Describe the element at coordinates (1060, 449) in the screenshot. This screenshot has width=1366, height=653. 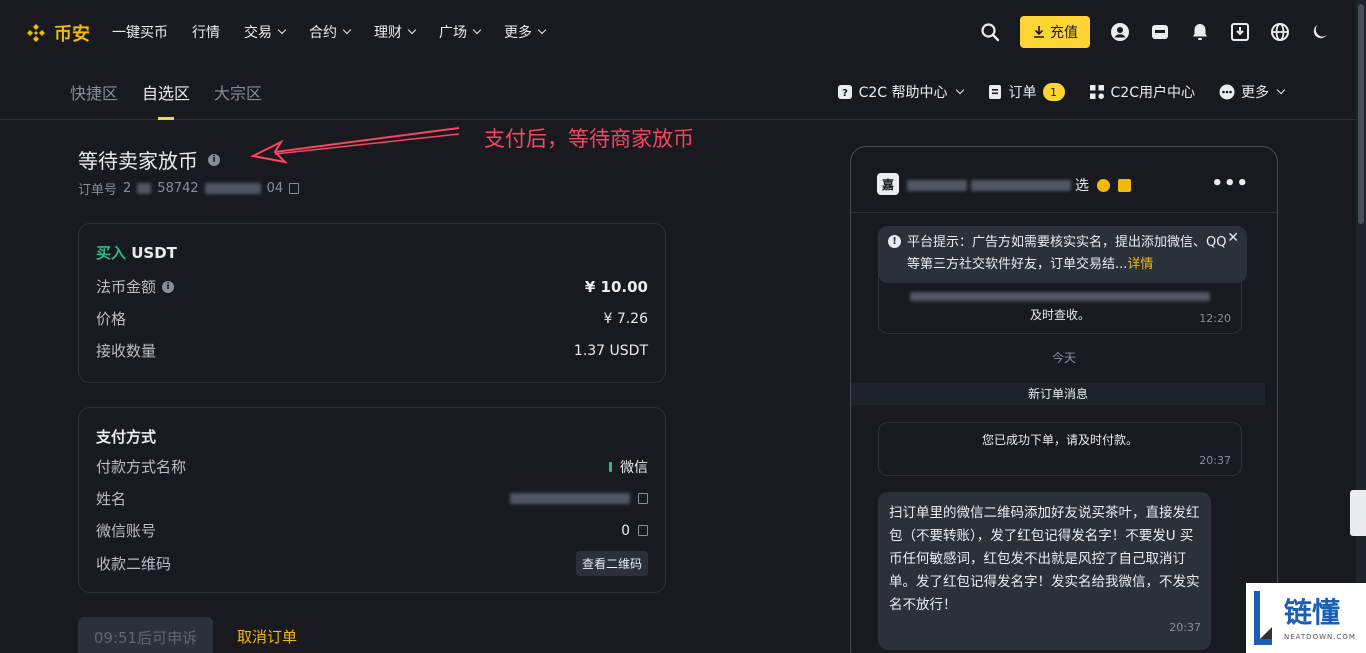
I see `system-message: 您已成功下单，请及时付款。 20:37` at that location.